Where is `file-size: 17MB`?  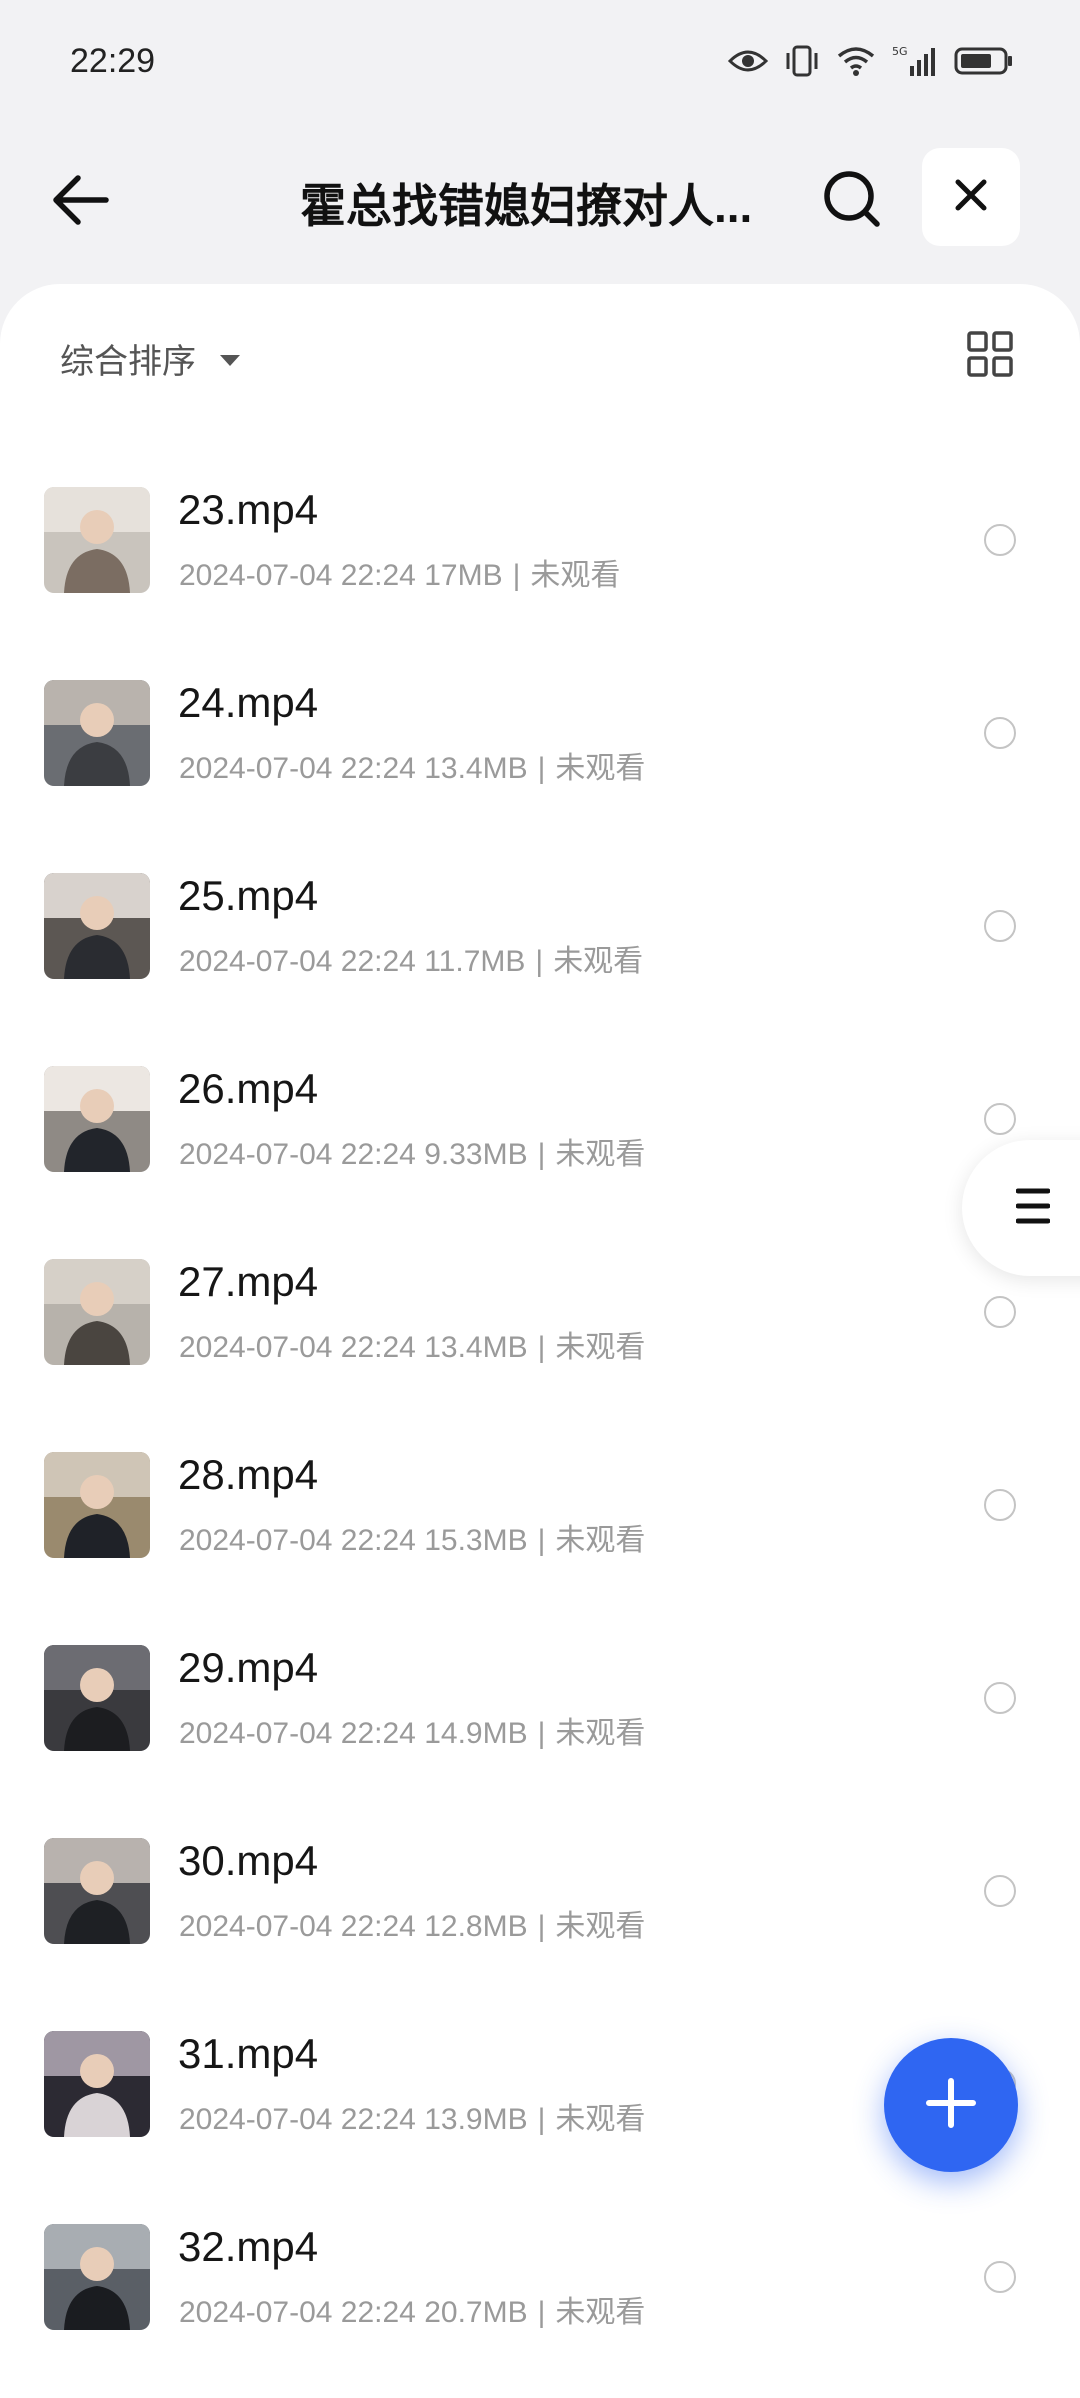
file-size: 17MB is located at coordinates (463, 575).